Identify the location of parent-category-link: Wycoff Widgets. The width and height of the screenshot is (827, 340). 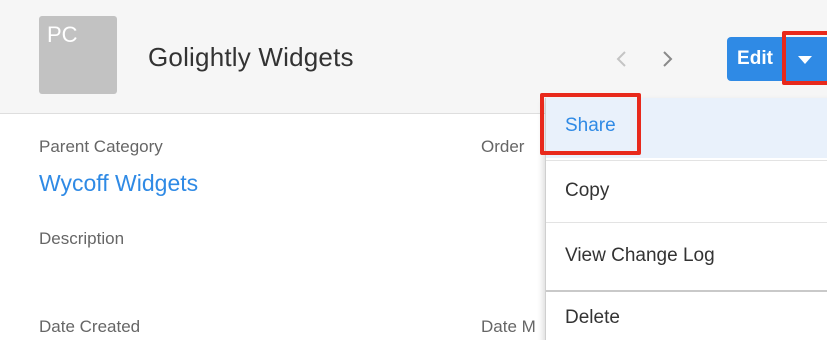
(118, 183).